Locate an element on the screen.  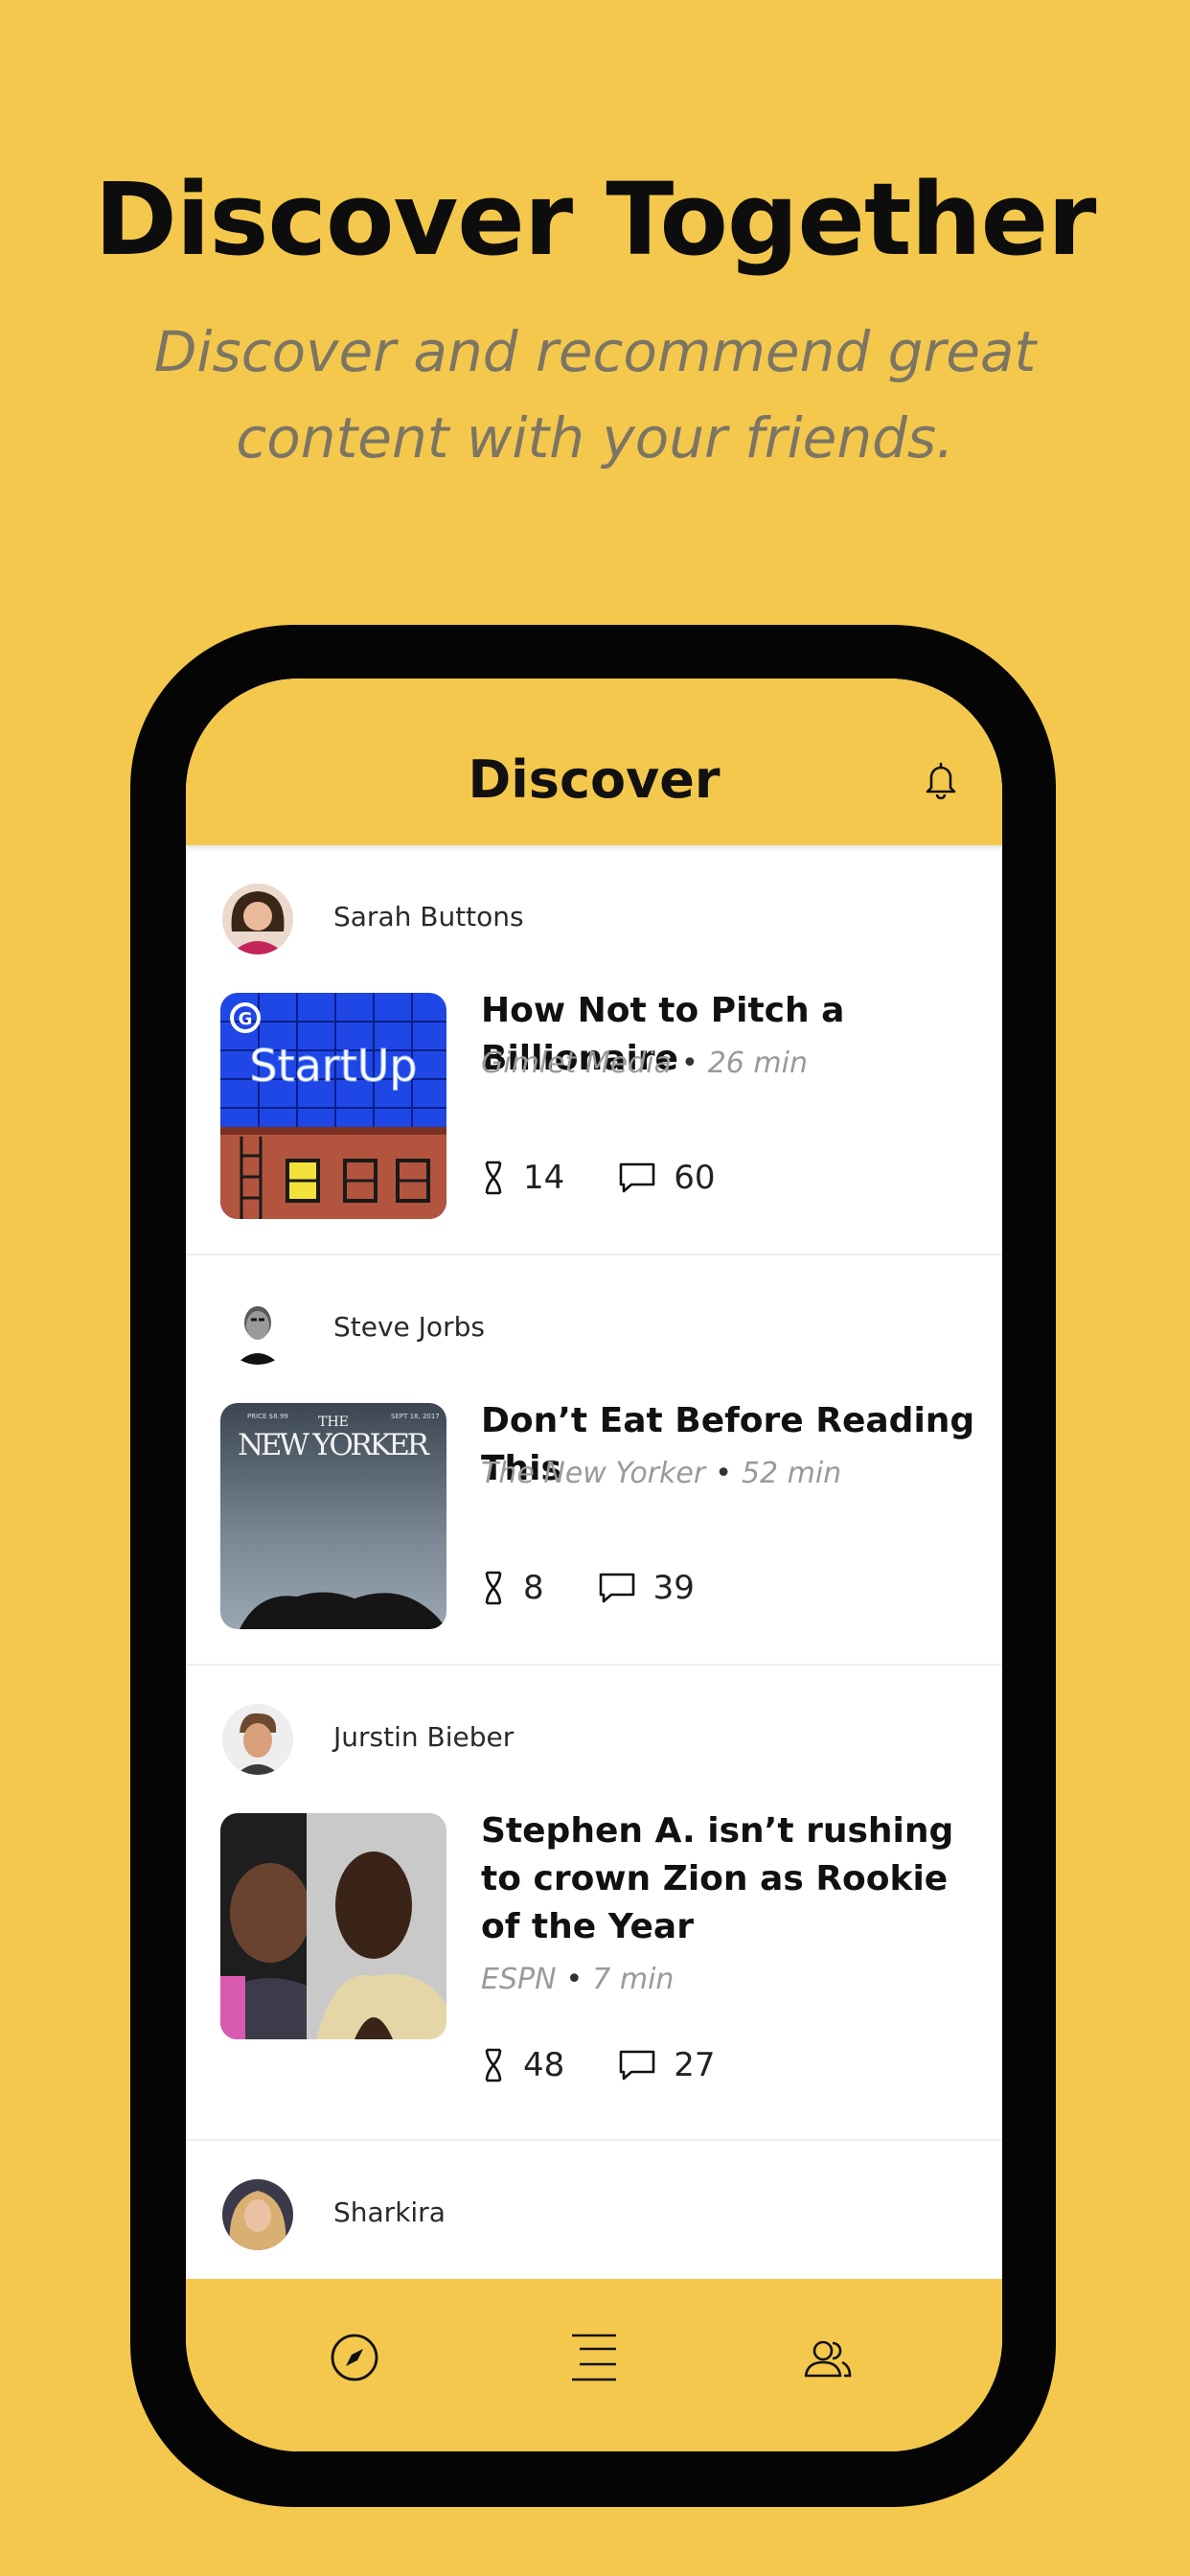
tab-friends is located at coordinates (828, 2357).